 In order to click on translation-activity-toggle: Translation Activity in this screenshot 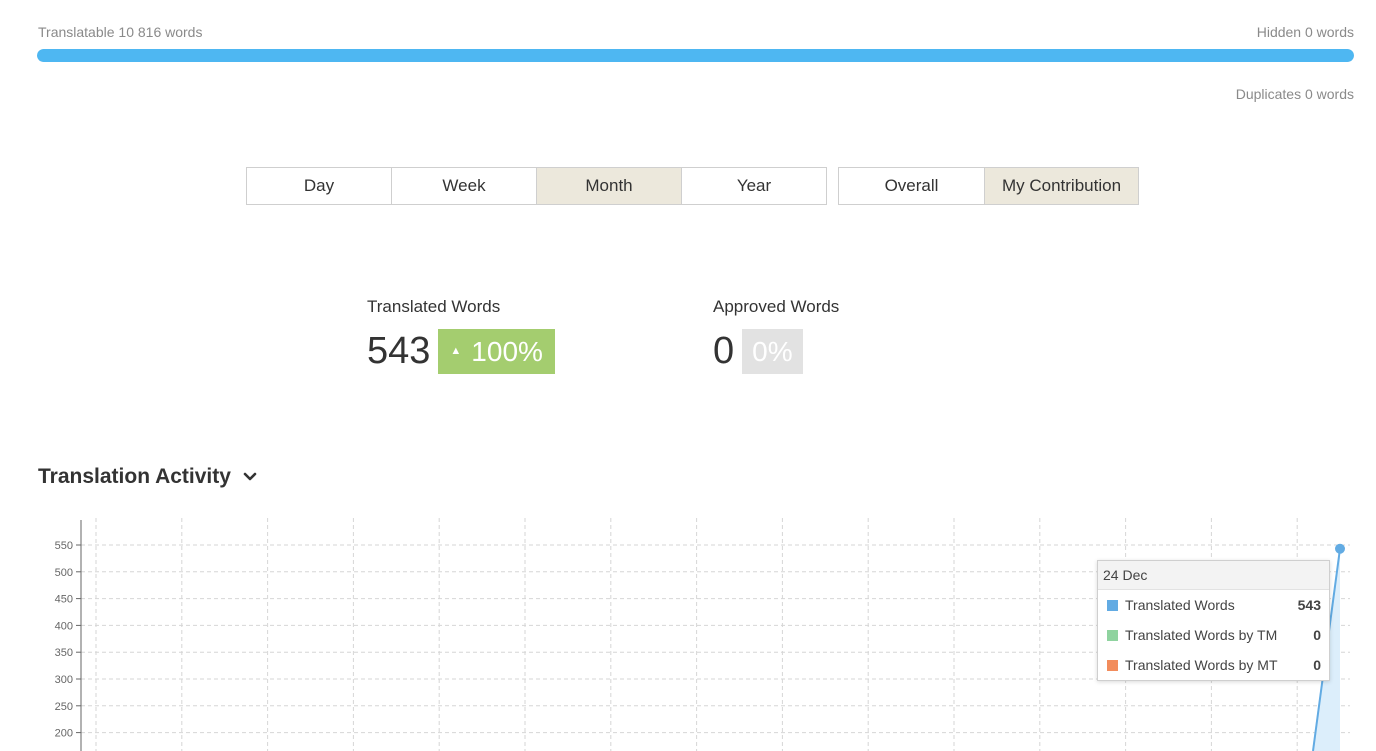, I will do `click(147, 477)`.